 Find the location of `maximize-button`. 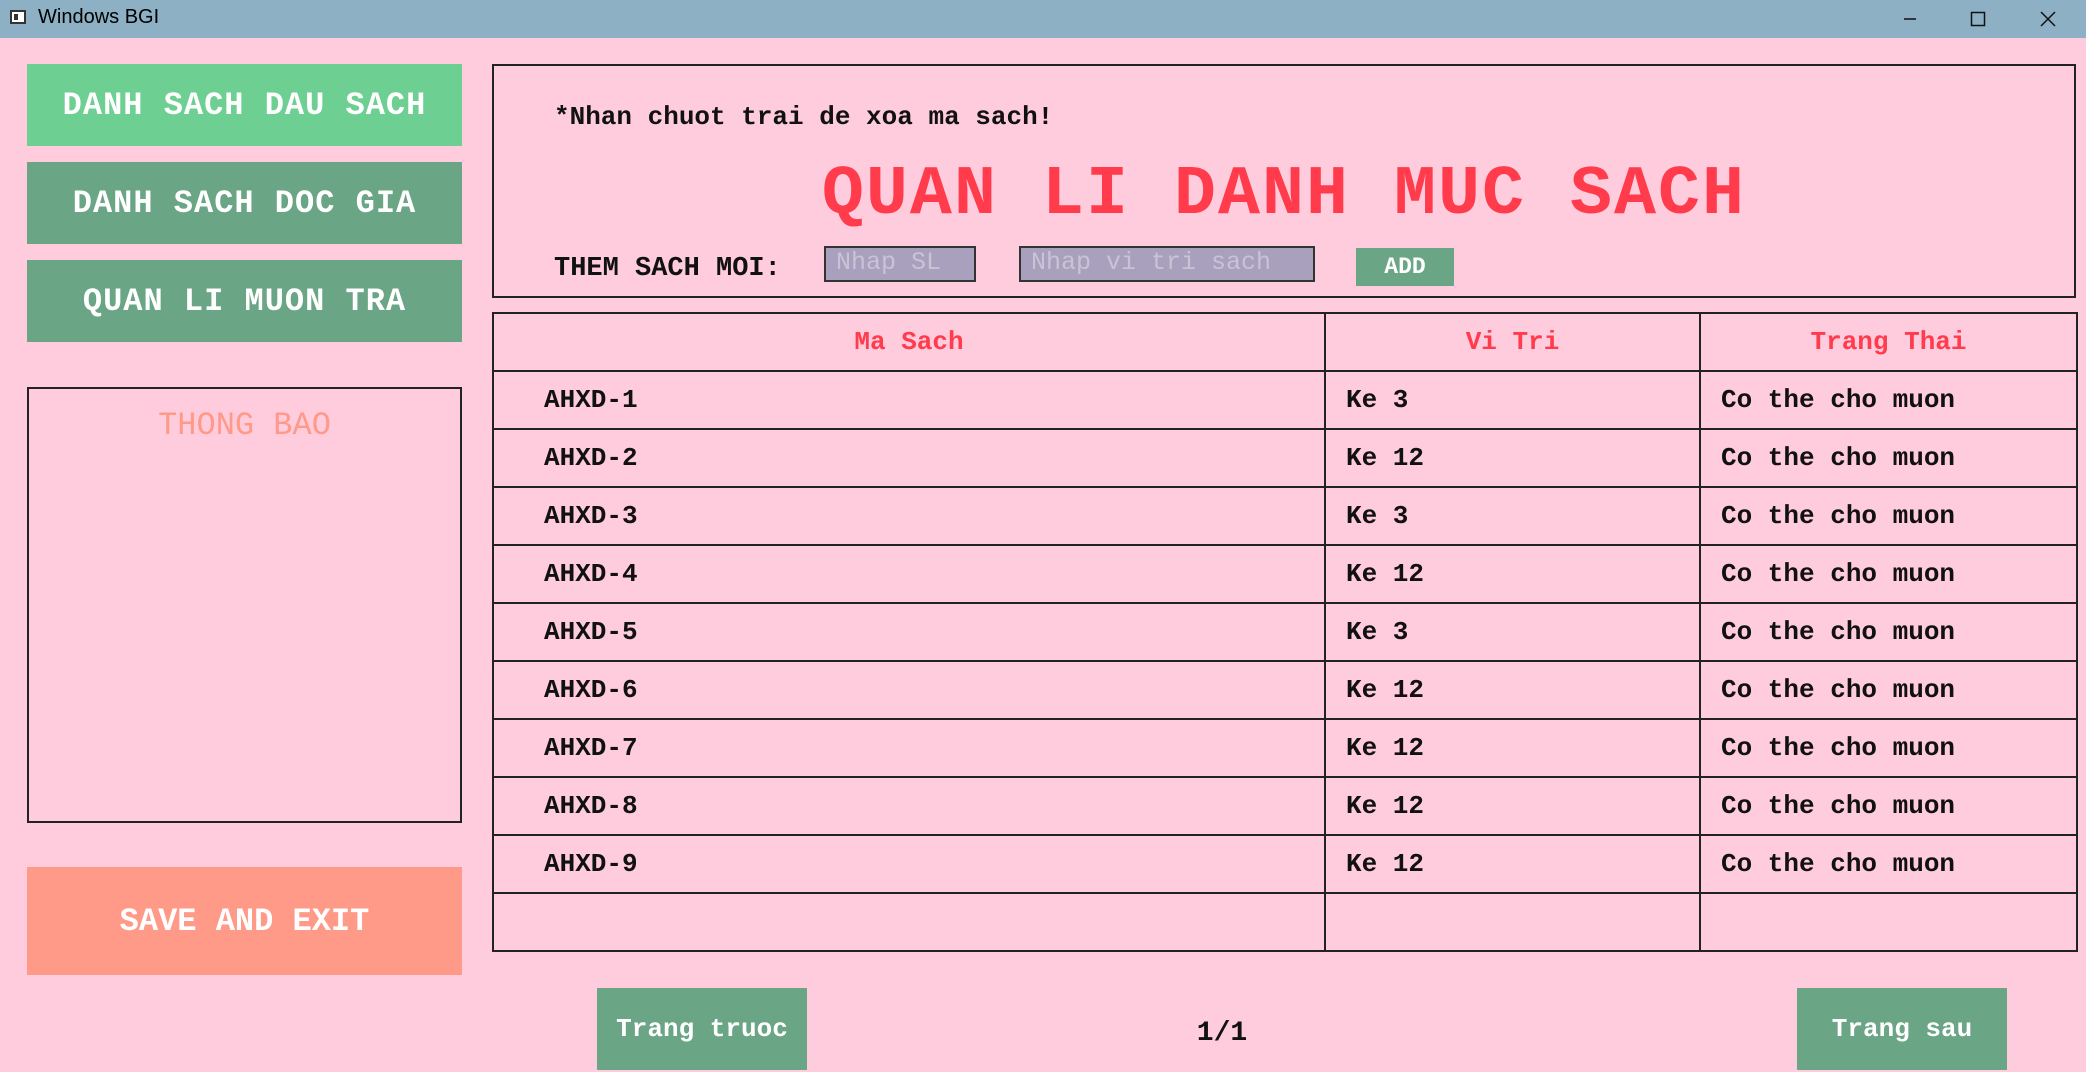

maximize-button is located at coordinates (1978, 19).